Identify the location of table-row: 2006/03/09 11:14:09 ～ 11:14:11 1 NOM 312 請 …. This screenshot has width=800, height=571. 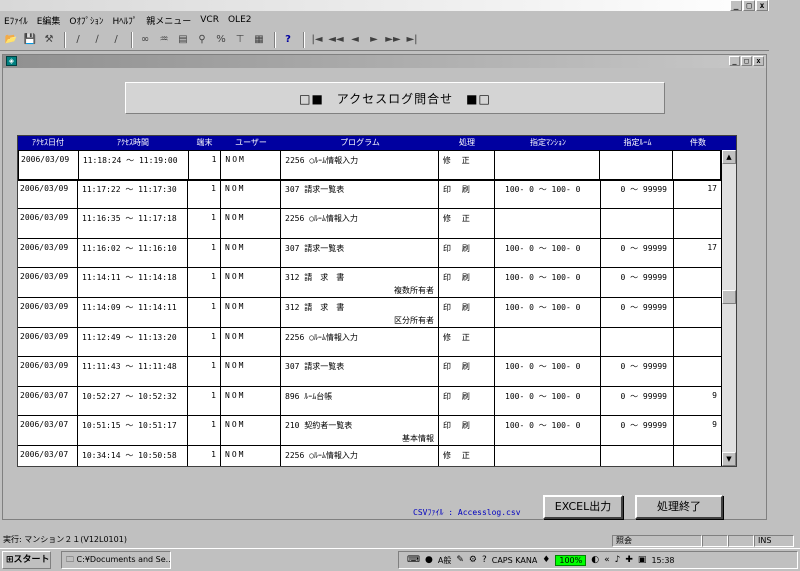
(370, 312).